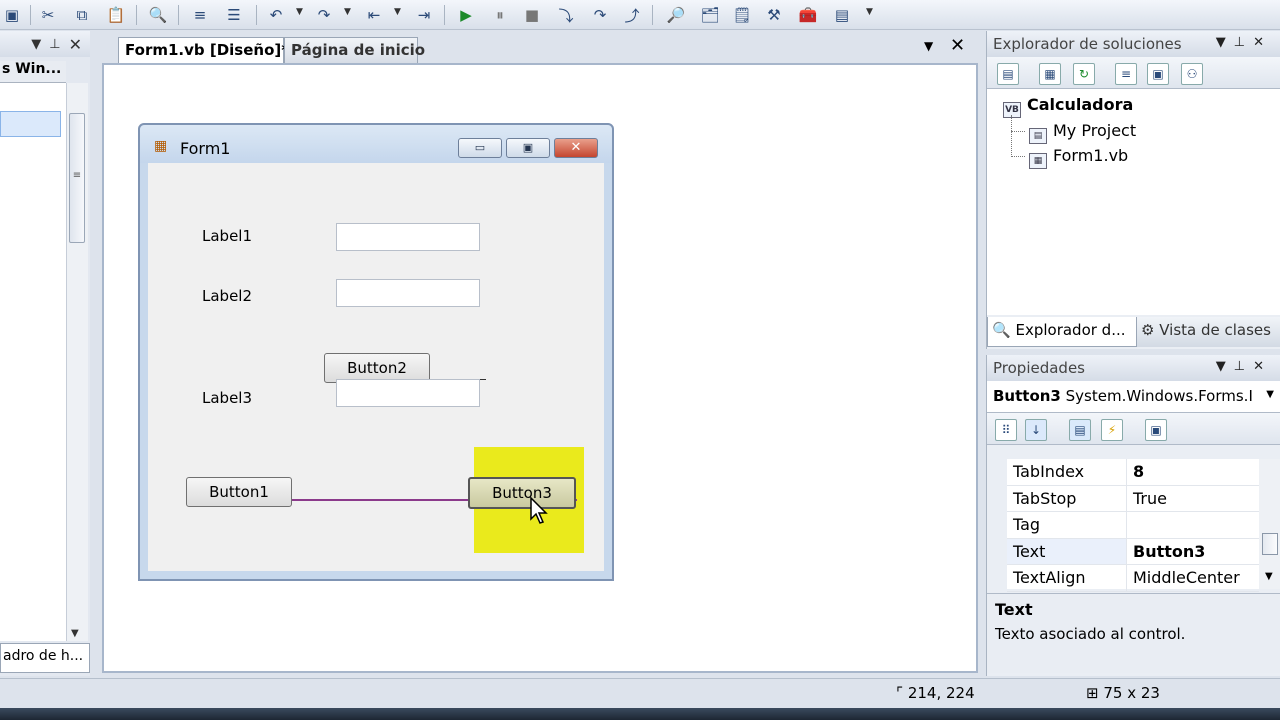  Describe the element at coordinates (397, 12) in the screenshot. I see `navigate-back-dropdown-icon: ▼` at that location.